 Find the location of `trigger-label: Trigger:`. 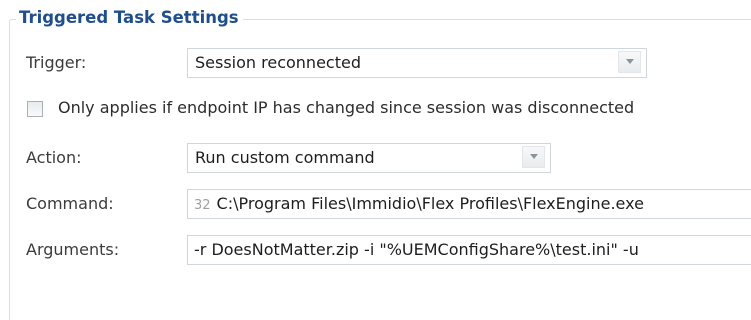

trigger-label: Trigger: is located at coordinates (56, 62).